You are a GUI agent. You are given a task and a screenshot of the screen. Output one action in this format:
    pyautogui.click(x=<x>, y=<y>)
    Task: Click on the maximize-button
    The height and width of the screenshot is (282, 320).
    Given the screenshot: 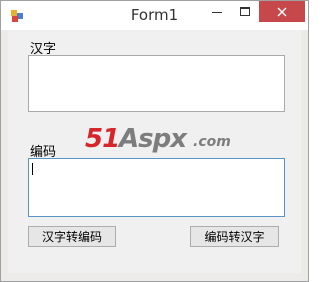 What is the action you would take?
    pyautogui.click(x=245, y=11)
    